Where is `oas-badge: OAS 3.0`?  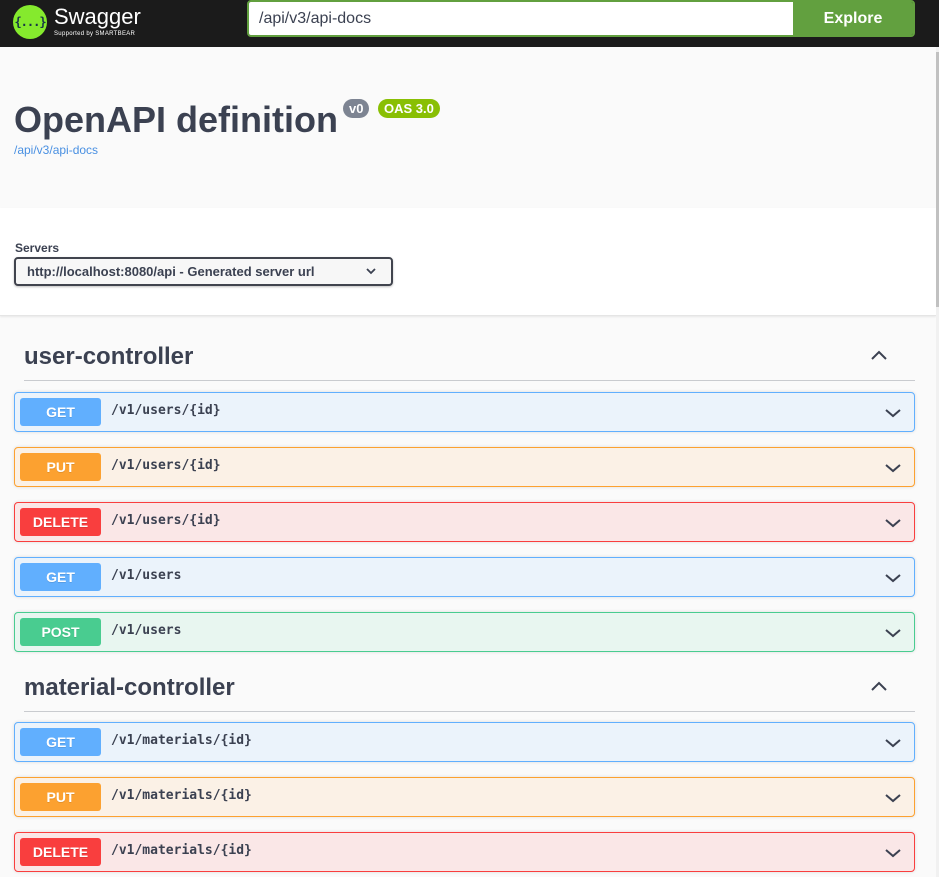 oas-badge: OAS 3.0 is located at coordinates (409, 108).